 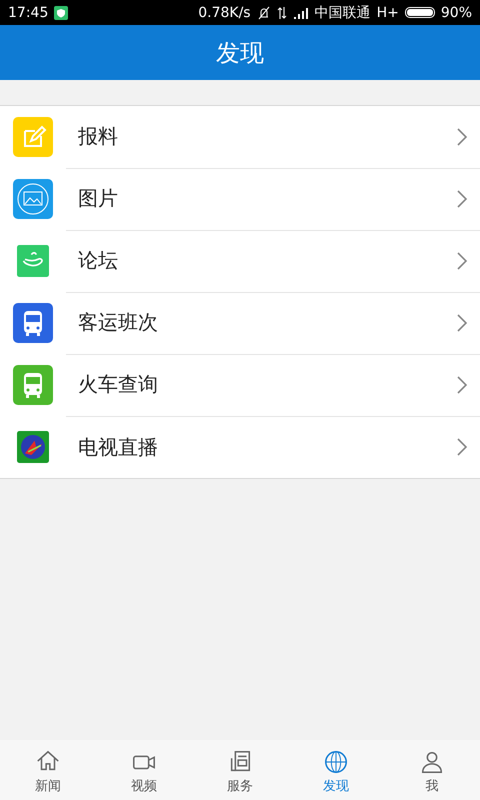 I want to click on pencil-icon, so click(x=33, y=137).